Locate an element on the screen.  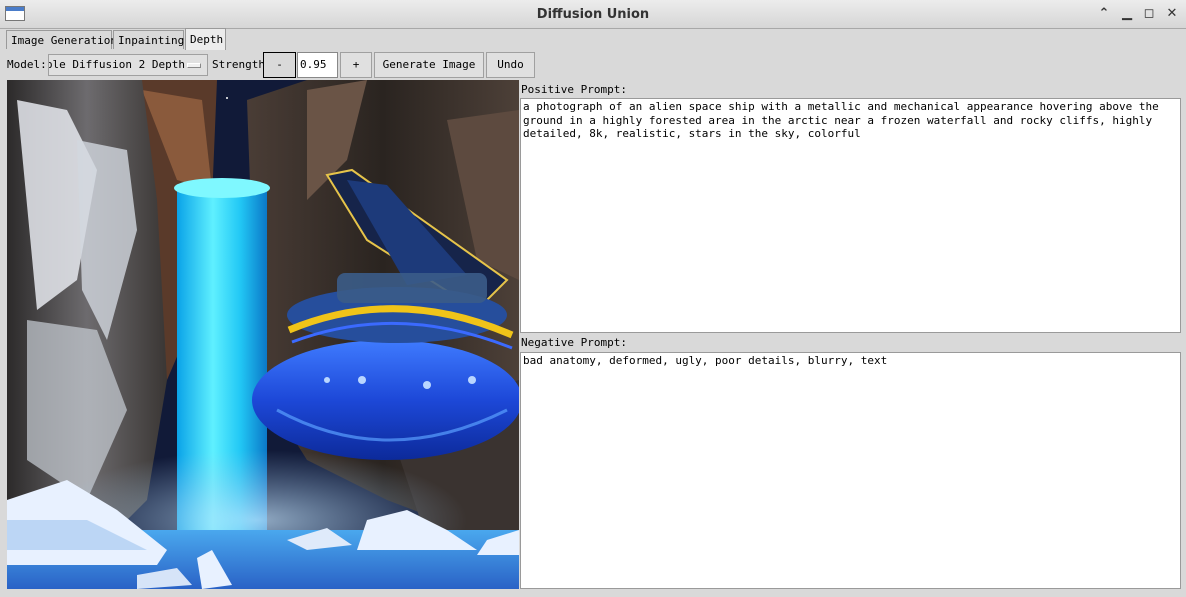
positive-prompt-label: Positive Prompt: is located at coordinates (851, 89).